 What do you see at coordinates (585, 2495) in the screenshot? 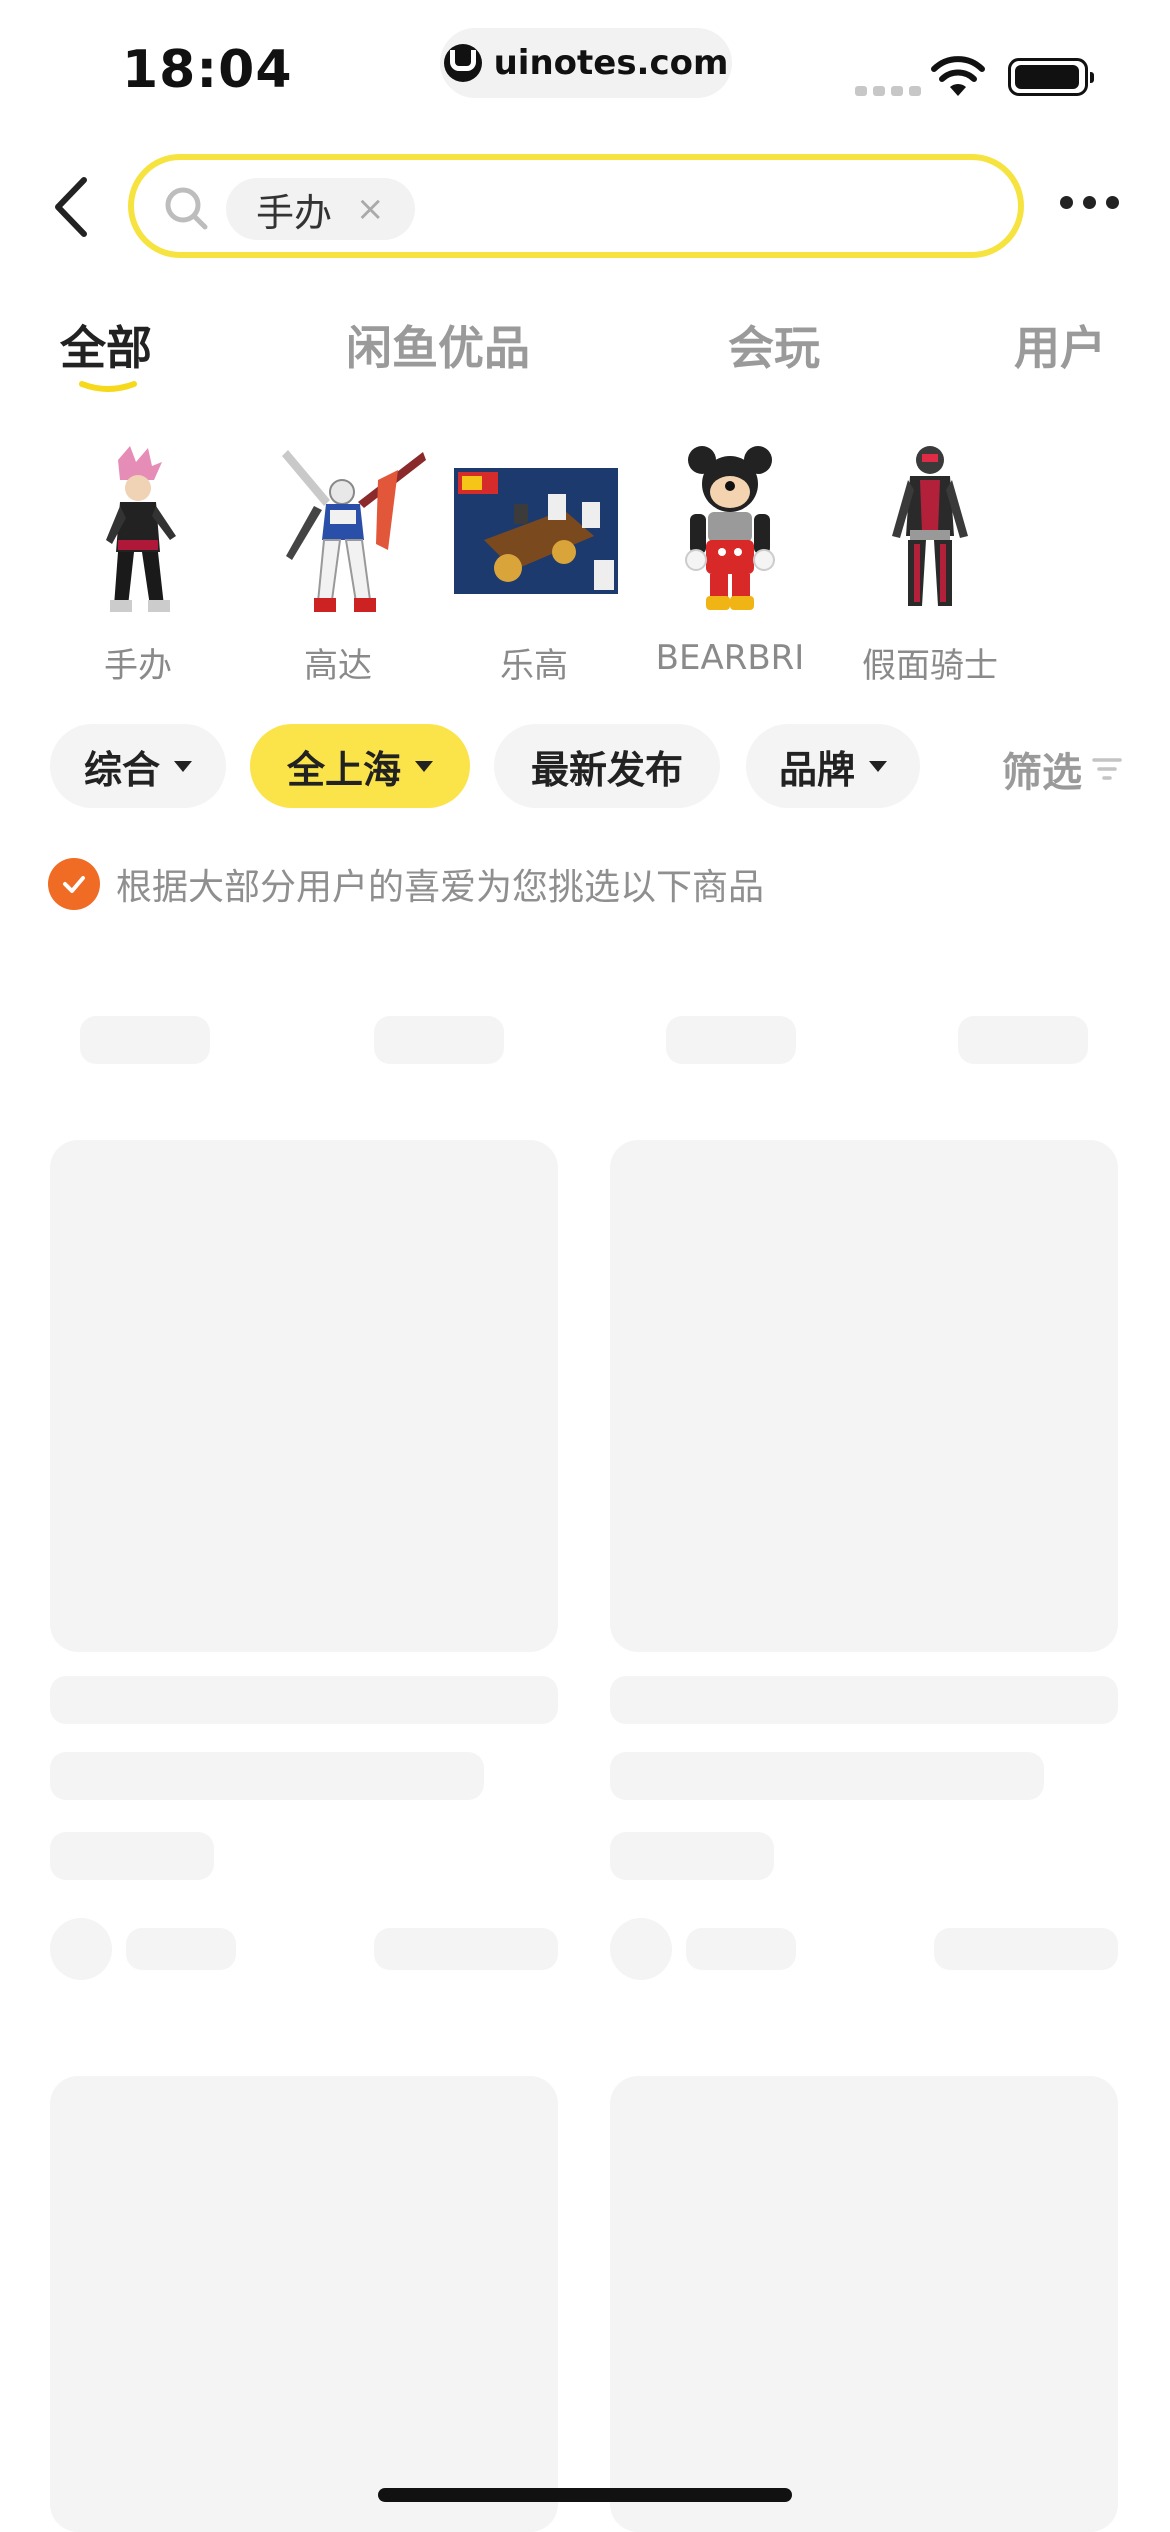
I see `home-indicator` at bounding box center [585, 2495].